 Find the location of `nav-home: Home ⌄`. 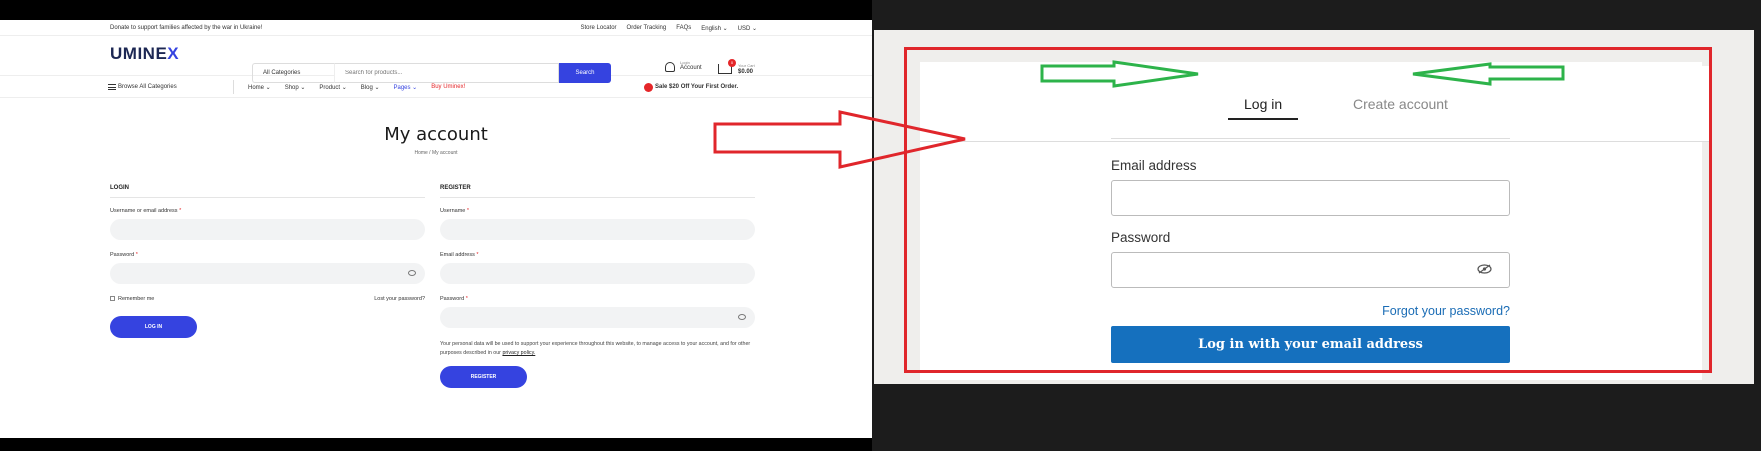

nav-home: Home ⌄ is located at coordinates (259, 87).